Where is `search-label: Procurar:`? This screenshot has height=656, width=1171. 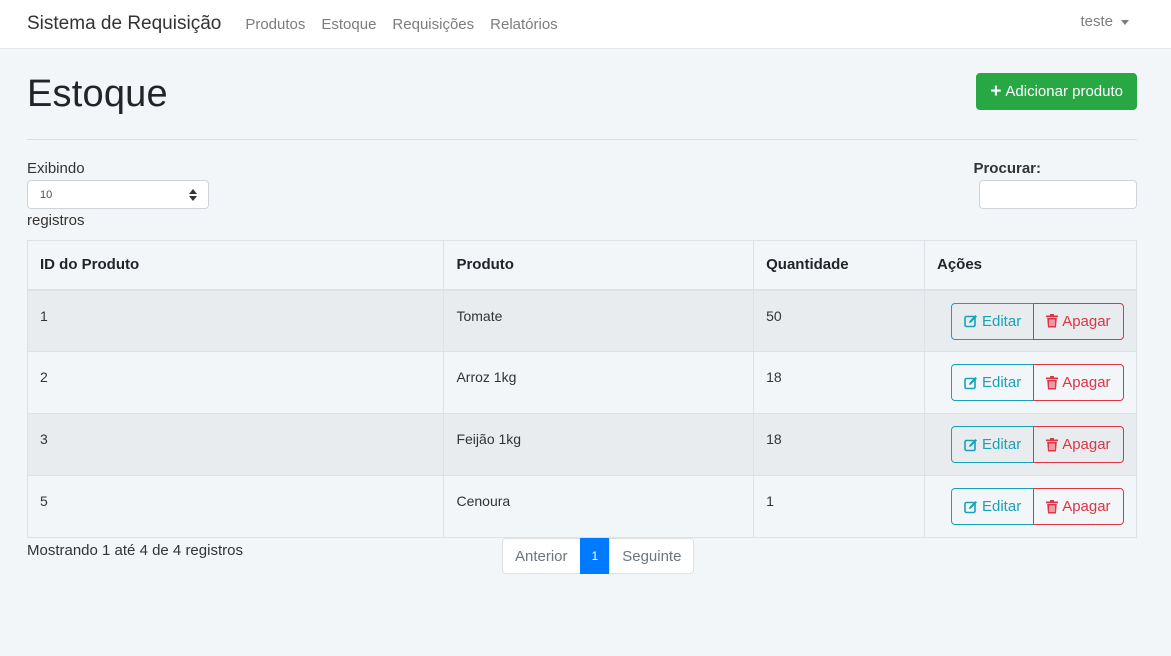
search-label: Procurar: is located at coordinates (1007, 168).